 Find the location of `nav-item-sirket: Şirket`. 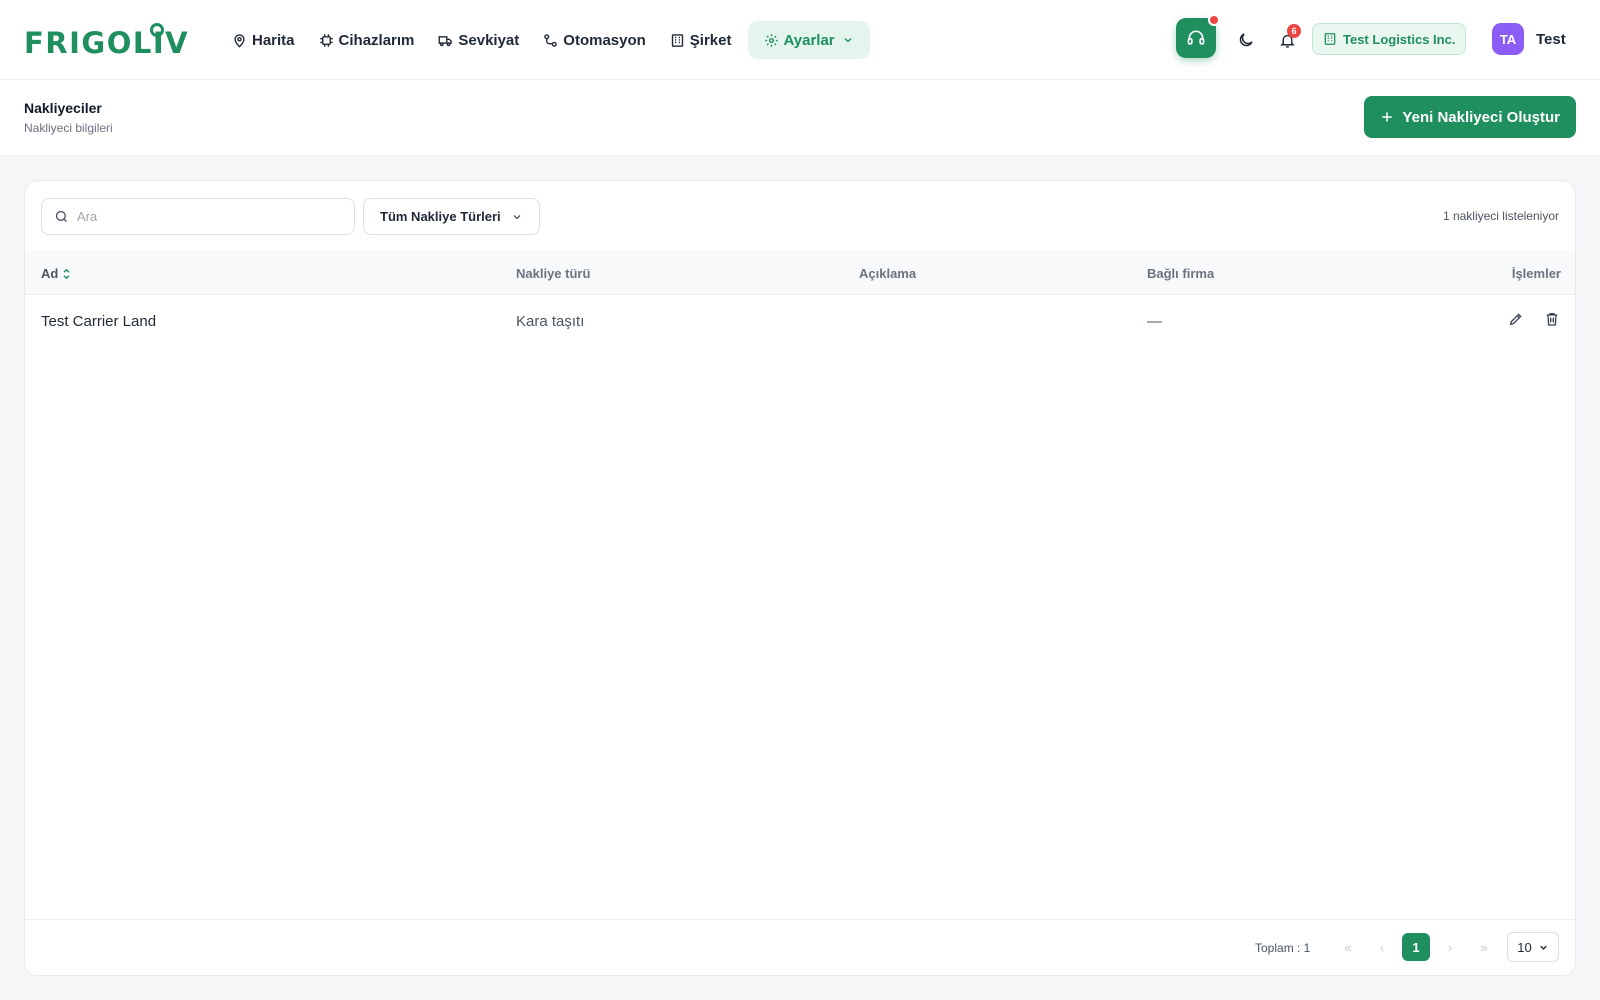

nav-item-sirket: Şirket is located at coordinates (701, 40).